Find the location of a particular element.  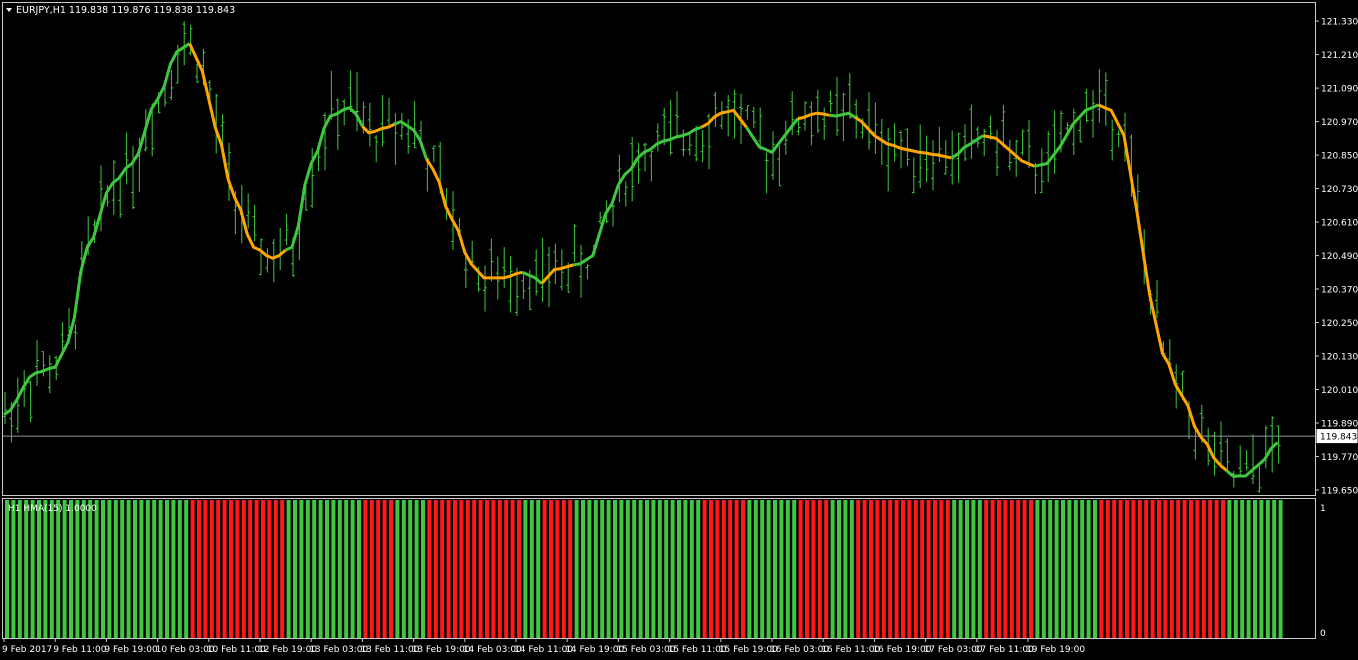

time-tick-label: 9 Feb 19:00 is located at coordinates (131, 650).